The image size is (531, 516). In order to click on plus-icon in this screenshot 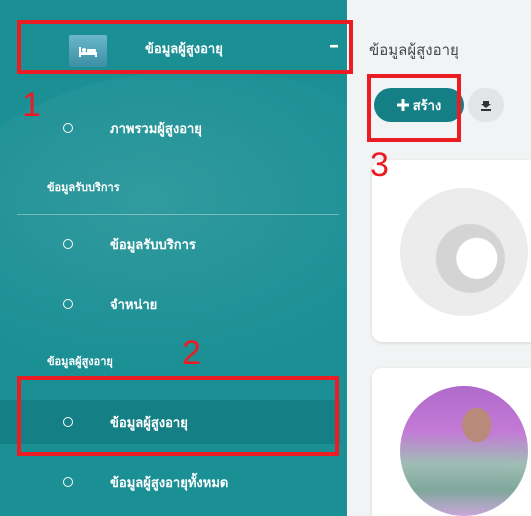, I will do `click(402, 105)`.